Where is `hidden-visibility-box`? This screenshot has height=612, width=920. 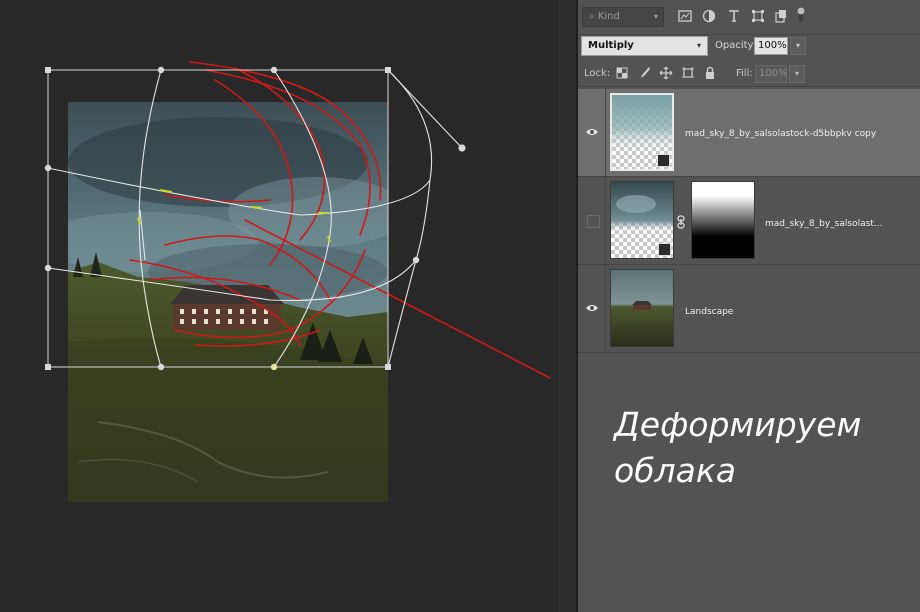
hidden-visibility-box is located at coordinates (593, 221).